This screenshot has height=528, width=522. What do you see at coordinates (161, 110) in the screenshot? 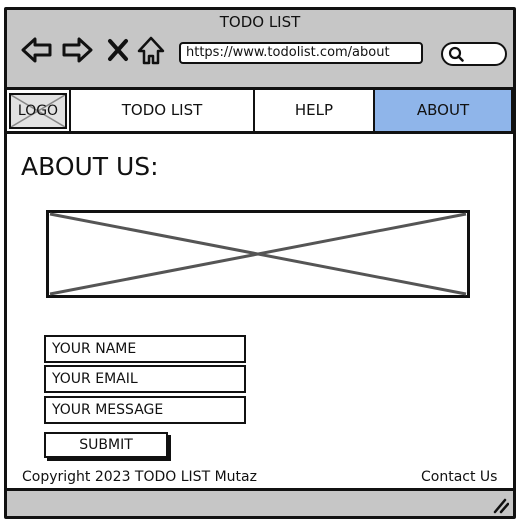
I see `nav-item-todo-list: TODO LIST` at bounding box center [161, 110].